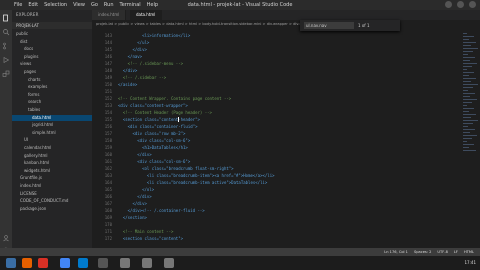 The width and height of the screenshot is (480, 270). Describe the element at coordinates (469, 252) in the screenshot. I see `language-mode: HTML` at that location.